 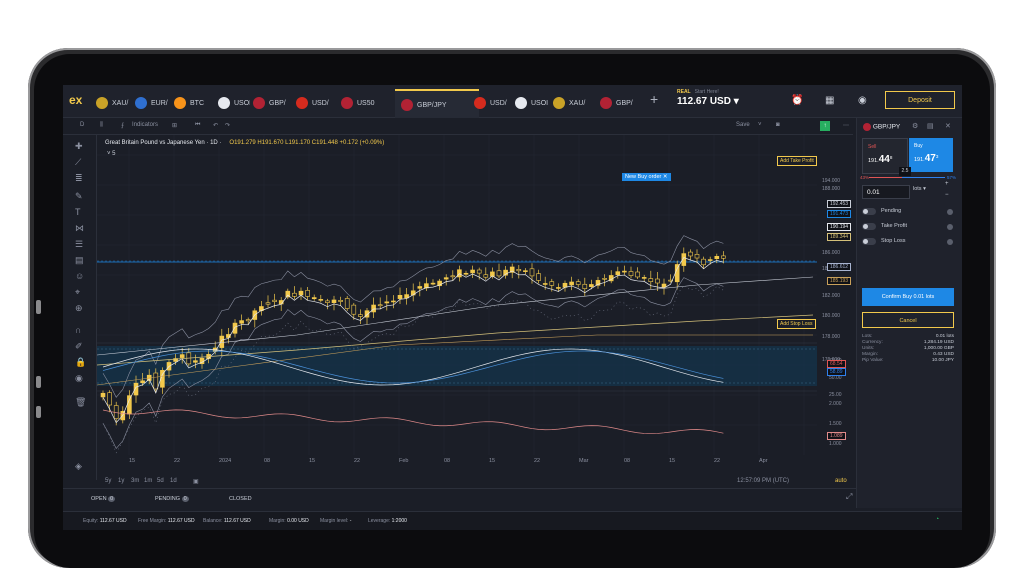 I want to click on indicator-collapse: ˅ 5, so click(x=111, y=154).